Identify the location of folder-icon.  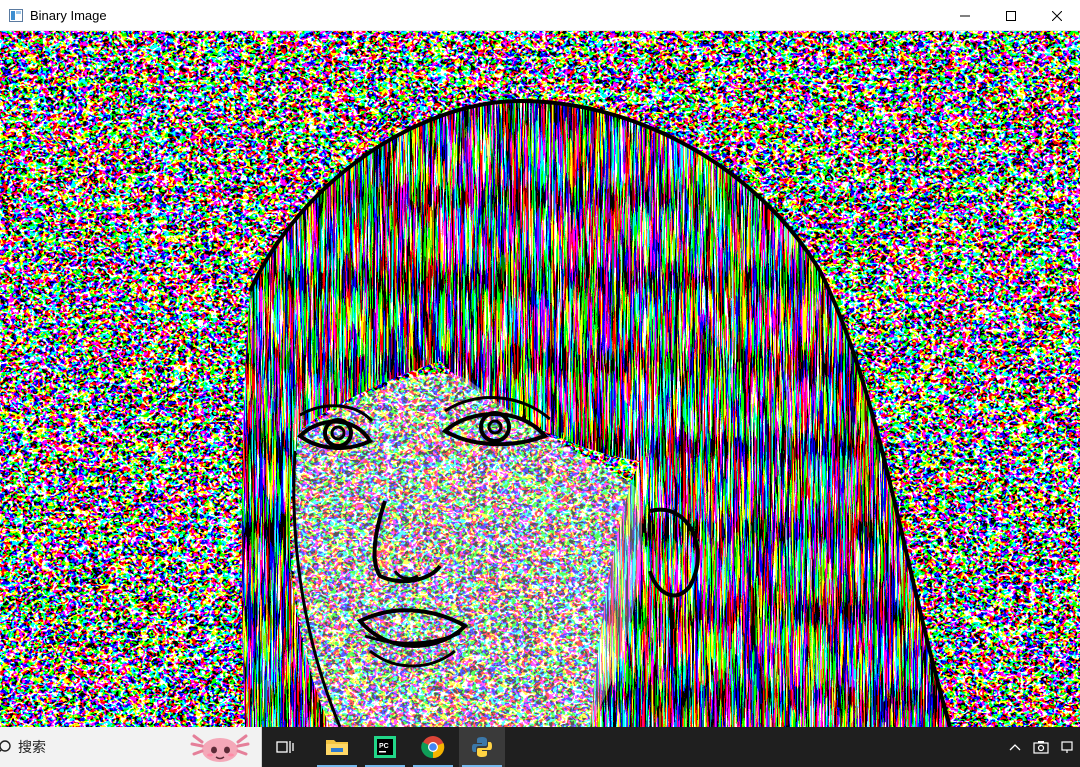
(337, 747).